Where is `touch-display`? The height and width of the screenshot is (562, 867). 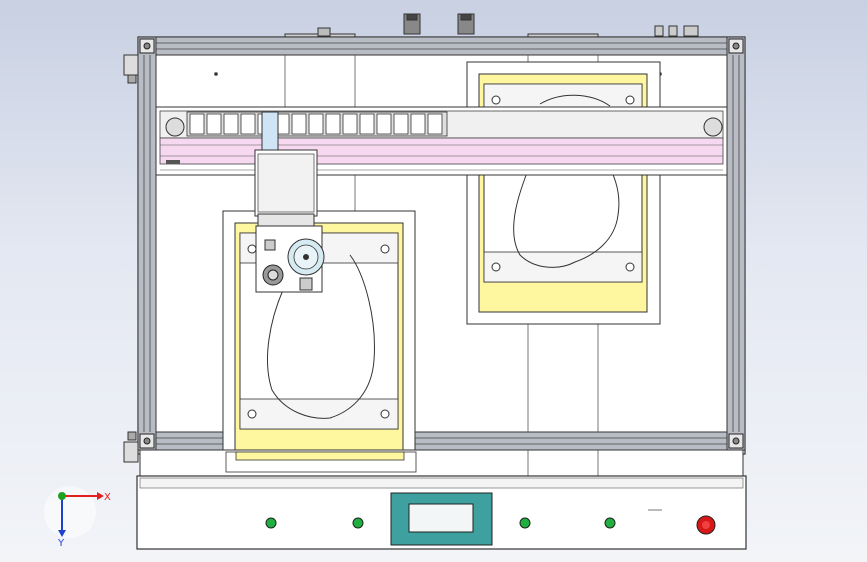 touch-display is located at coordinates (441, 519).